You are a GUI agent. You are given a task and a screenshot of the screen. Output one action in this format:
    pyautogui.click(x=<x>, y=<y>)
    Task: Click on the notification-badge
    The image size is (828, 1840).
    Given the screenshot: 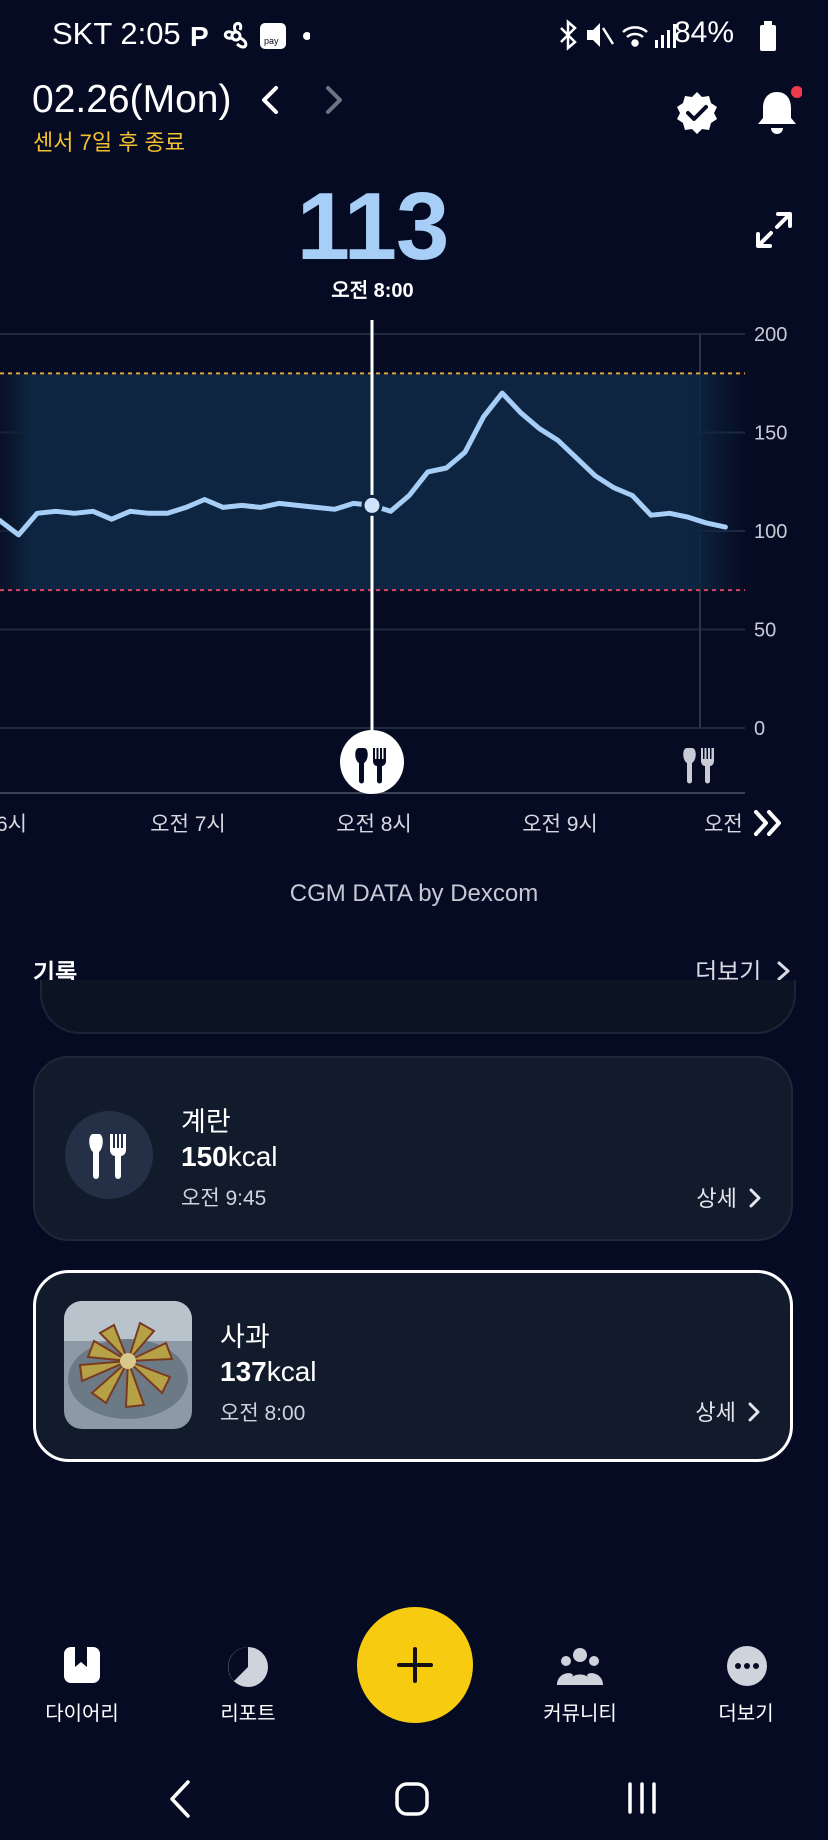 What is the action you would take?
    pyautogui.click(x=796, y=92)
    